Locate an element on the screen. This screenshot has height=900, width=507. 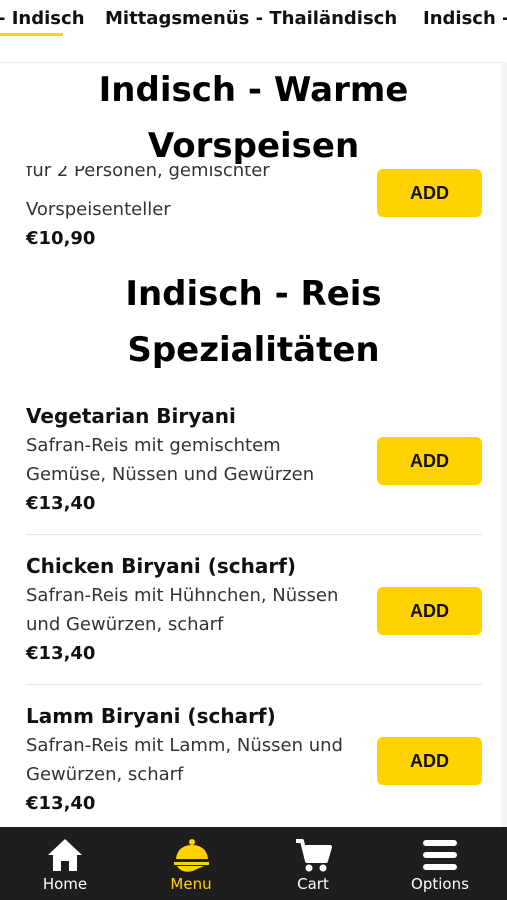
nav-options: Options is located at coordinates (440, 863).